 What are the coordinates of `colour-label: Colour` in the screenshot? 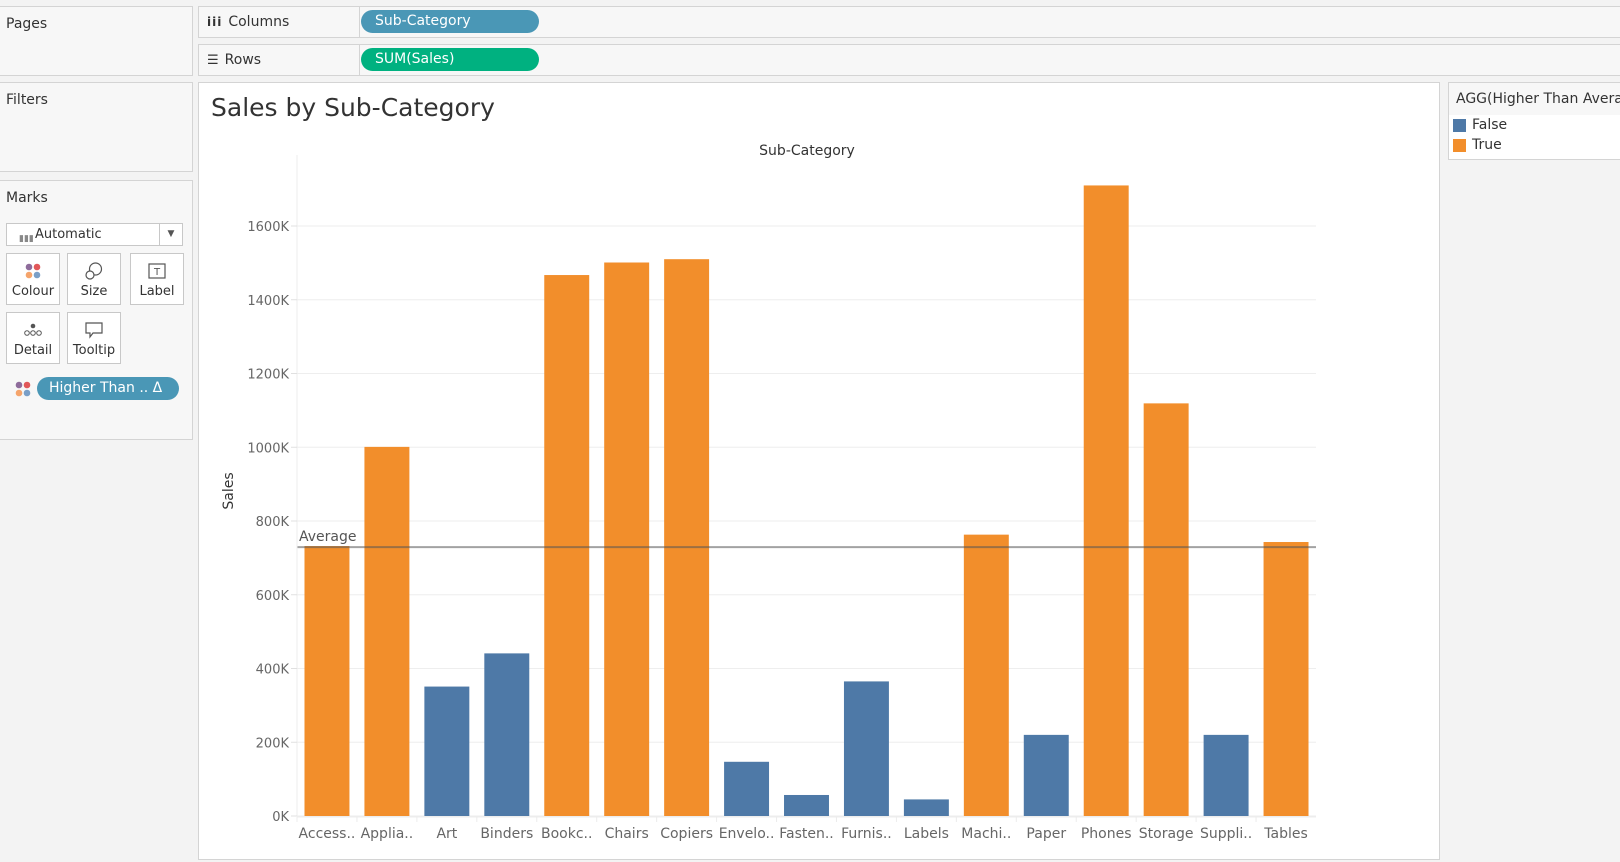 It's located at (33, 291).